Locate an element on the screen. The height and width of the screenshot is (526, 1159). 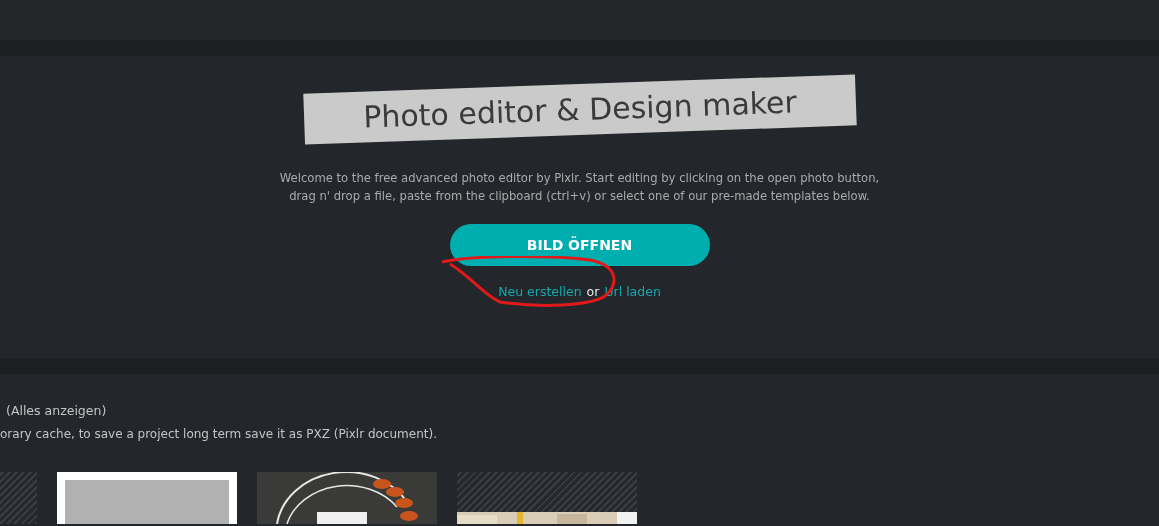
or-text: or is located at coordinates (593, 291).